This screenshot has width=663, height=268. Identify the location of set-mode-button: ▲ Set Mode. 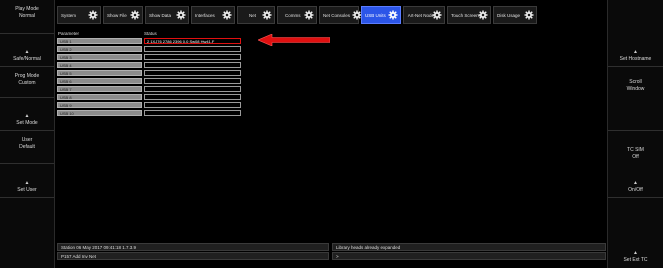
(27, 114).